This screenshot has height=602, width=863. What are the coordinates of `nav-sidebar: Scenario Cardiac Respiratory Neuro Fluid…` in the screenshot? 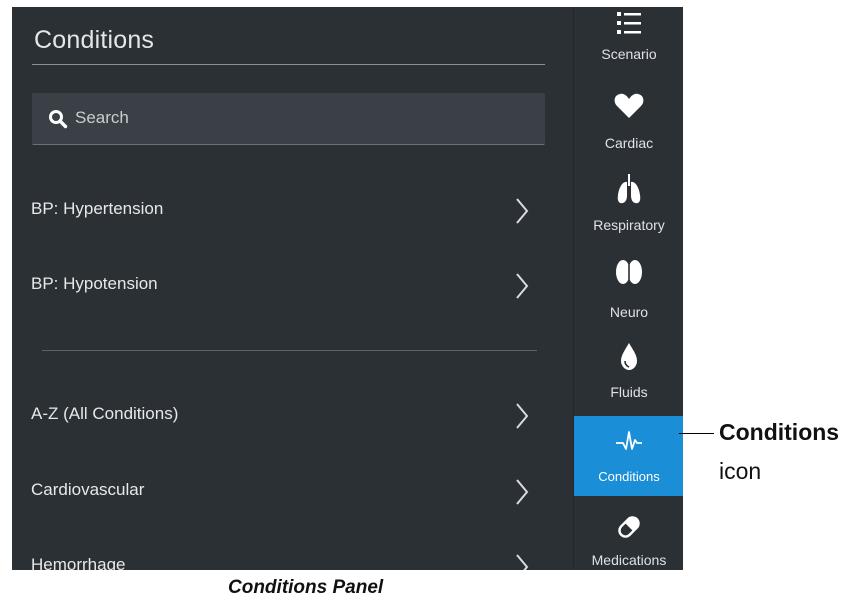 It's located at (628, 288).